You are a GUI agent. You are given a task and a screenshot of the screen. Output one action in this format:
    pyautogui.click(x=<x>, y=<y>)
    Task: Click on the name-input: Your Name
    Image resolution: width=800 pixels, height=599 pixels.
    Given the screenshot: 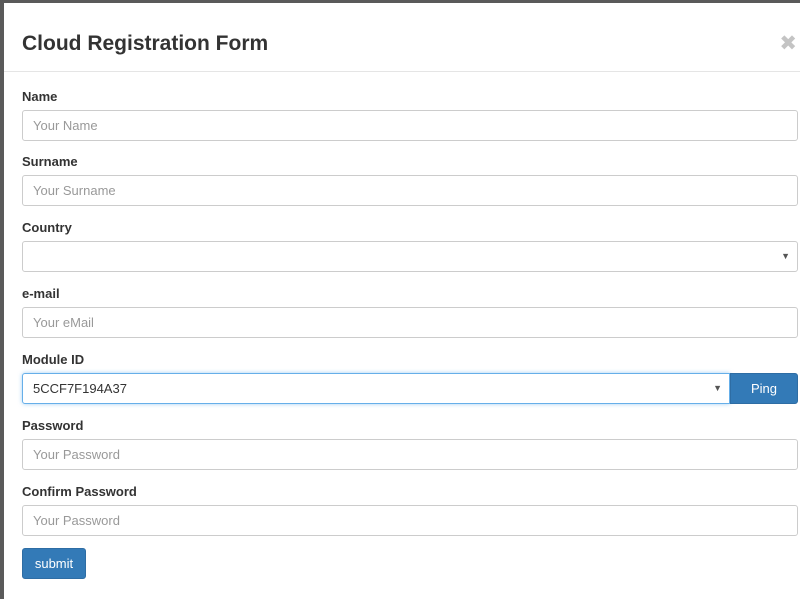 What is the action you would take?
    pyautogui.click(x=410, y=125)
    